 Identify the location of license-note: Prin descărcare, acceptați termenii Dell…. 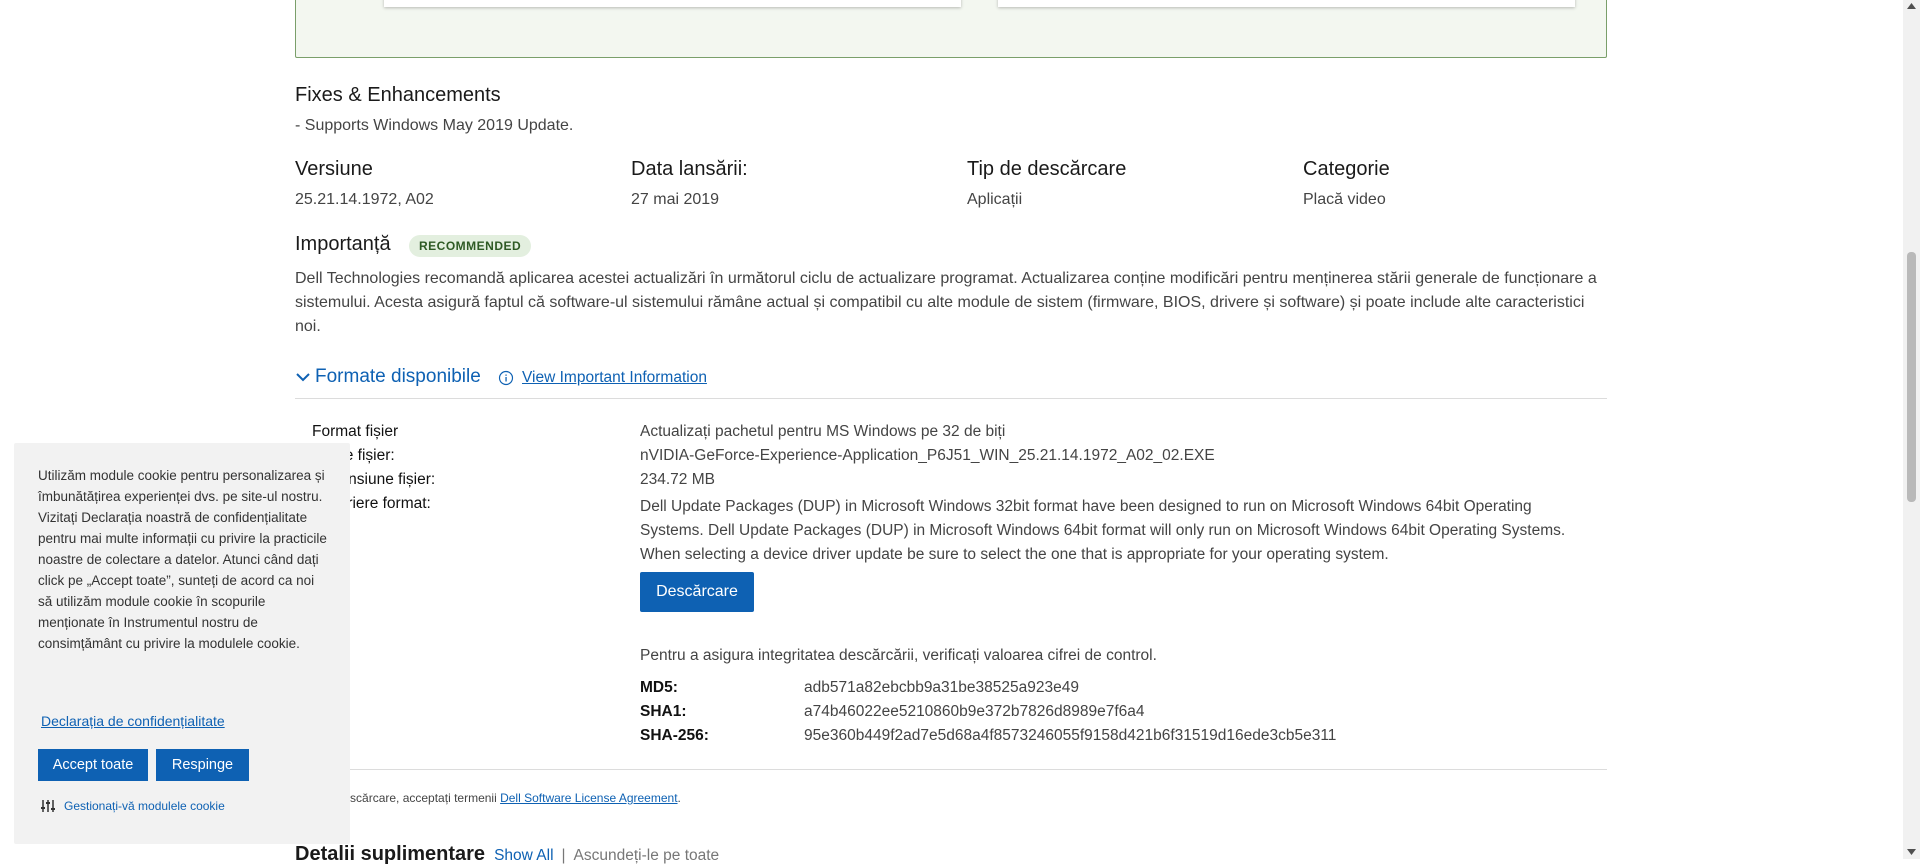
(496, 798).